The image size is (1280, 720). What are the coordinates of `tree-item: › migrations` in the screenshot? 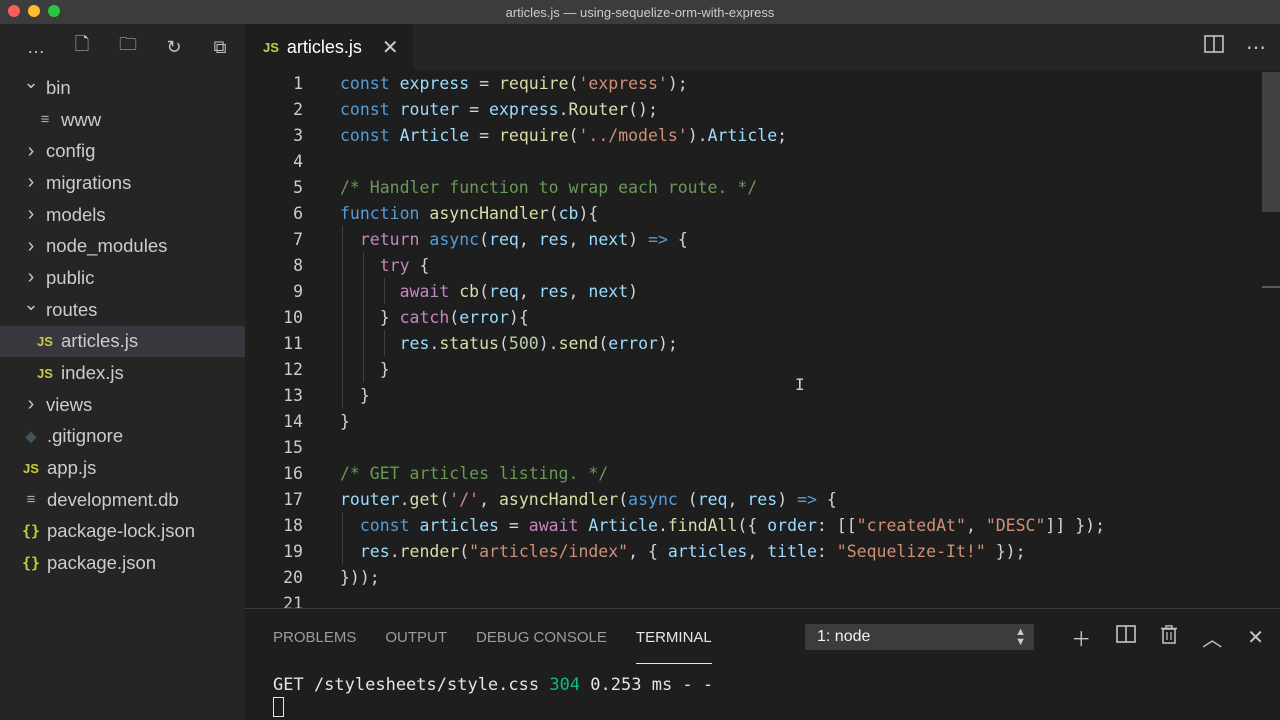 It's located at (122, 183).